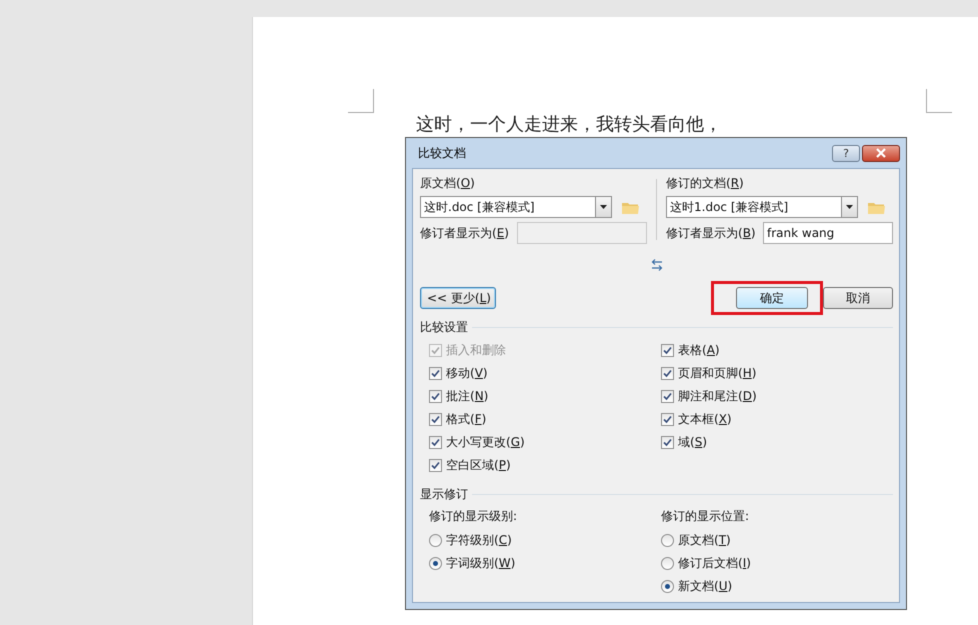 The image size is (978, 625). I want to click on checkbox-label: 移动(V), so click(467, 373).